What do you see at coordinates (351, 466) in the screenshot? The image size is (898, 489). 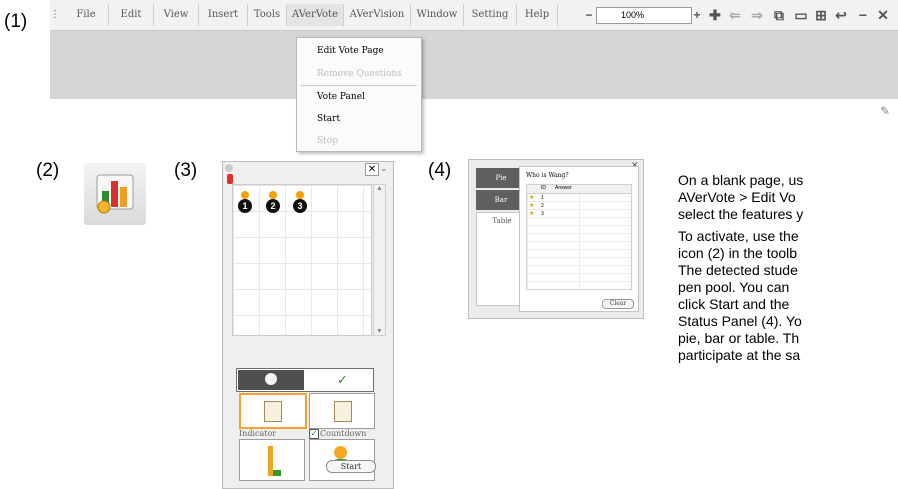 I see `start-button: Start` at bounding box center [351, 466].